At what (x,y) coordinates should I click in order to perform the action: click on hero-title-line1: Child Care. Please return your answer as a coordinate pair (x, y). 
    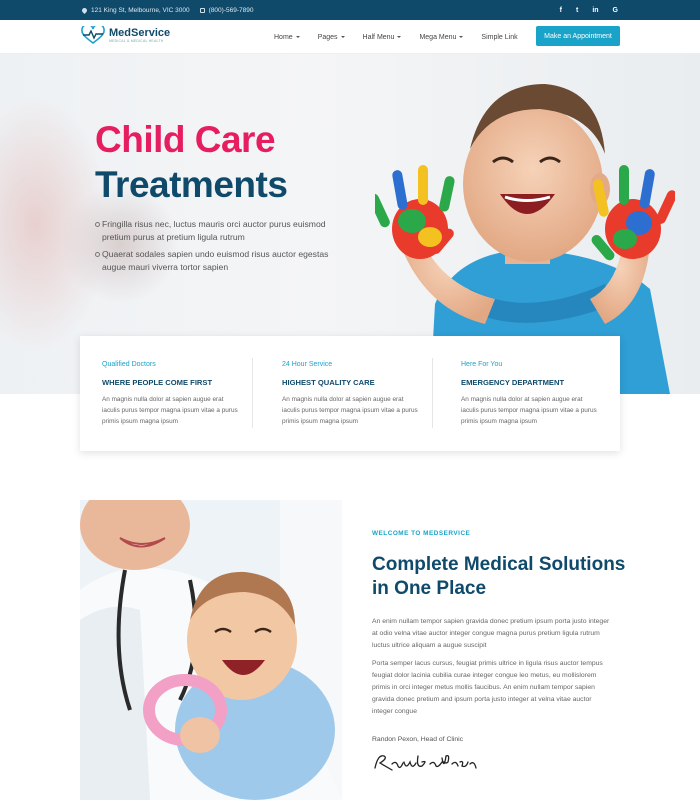
    Looking at the image, I should click on (185, 139).